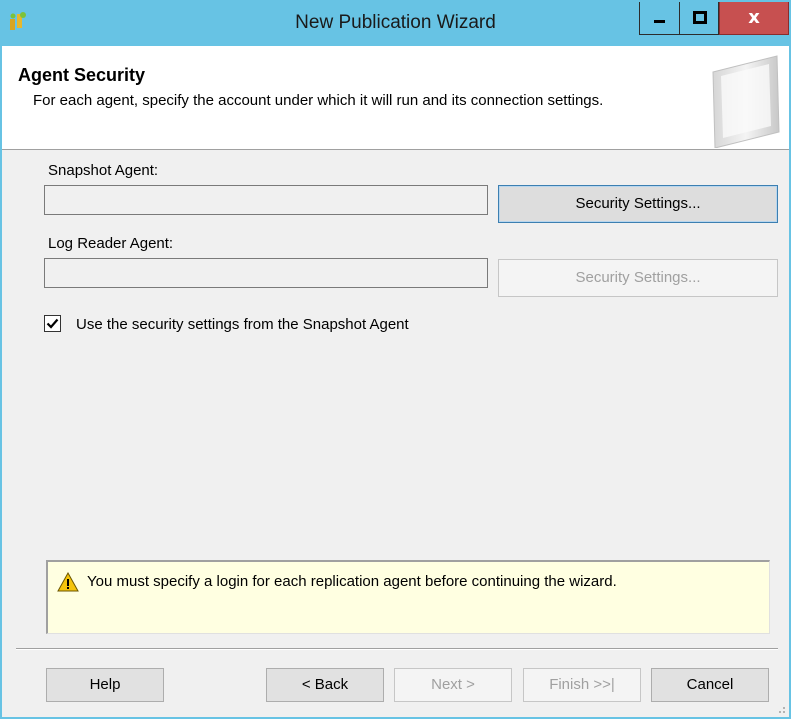  Describe the element at coordinates (746, 101) in the screenshot. I see `book-banner-icon` at that location.